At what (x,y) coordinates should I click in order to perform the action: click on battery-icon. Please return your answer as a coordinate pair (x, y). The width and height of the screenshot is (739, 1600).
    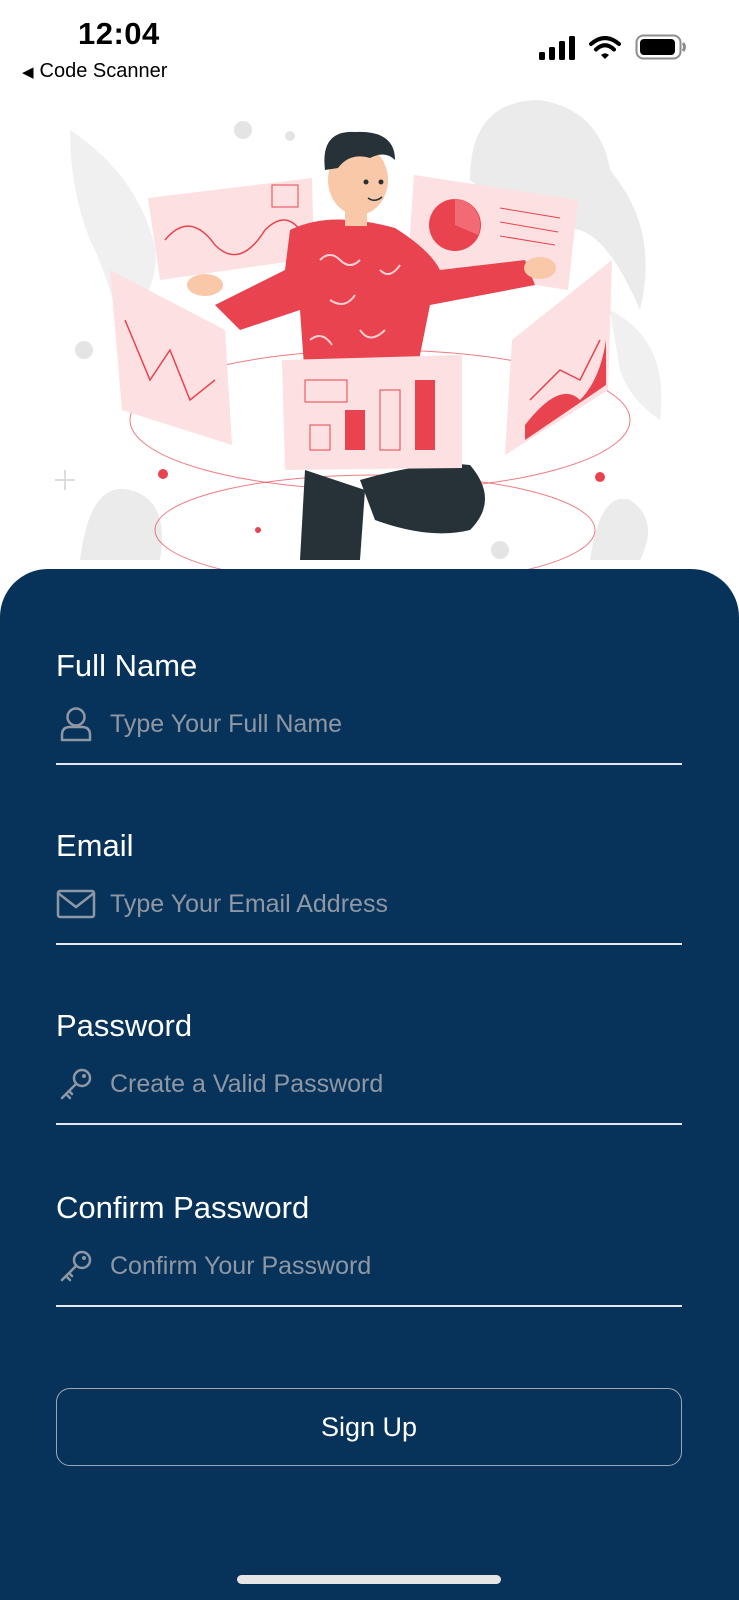
    Looking at the image, I should click on (660, 47).